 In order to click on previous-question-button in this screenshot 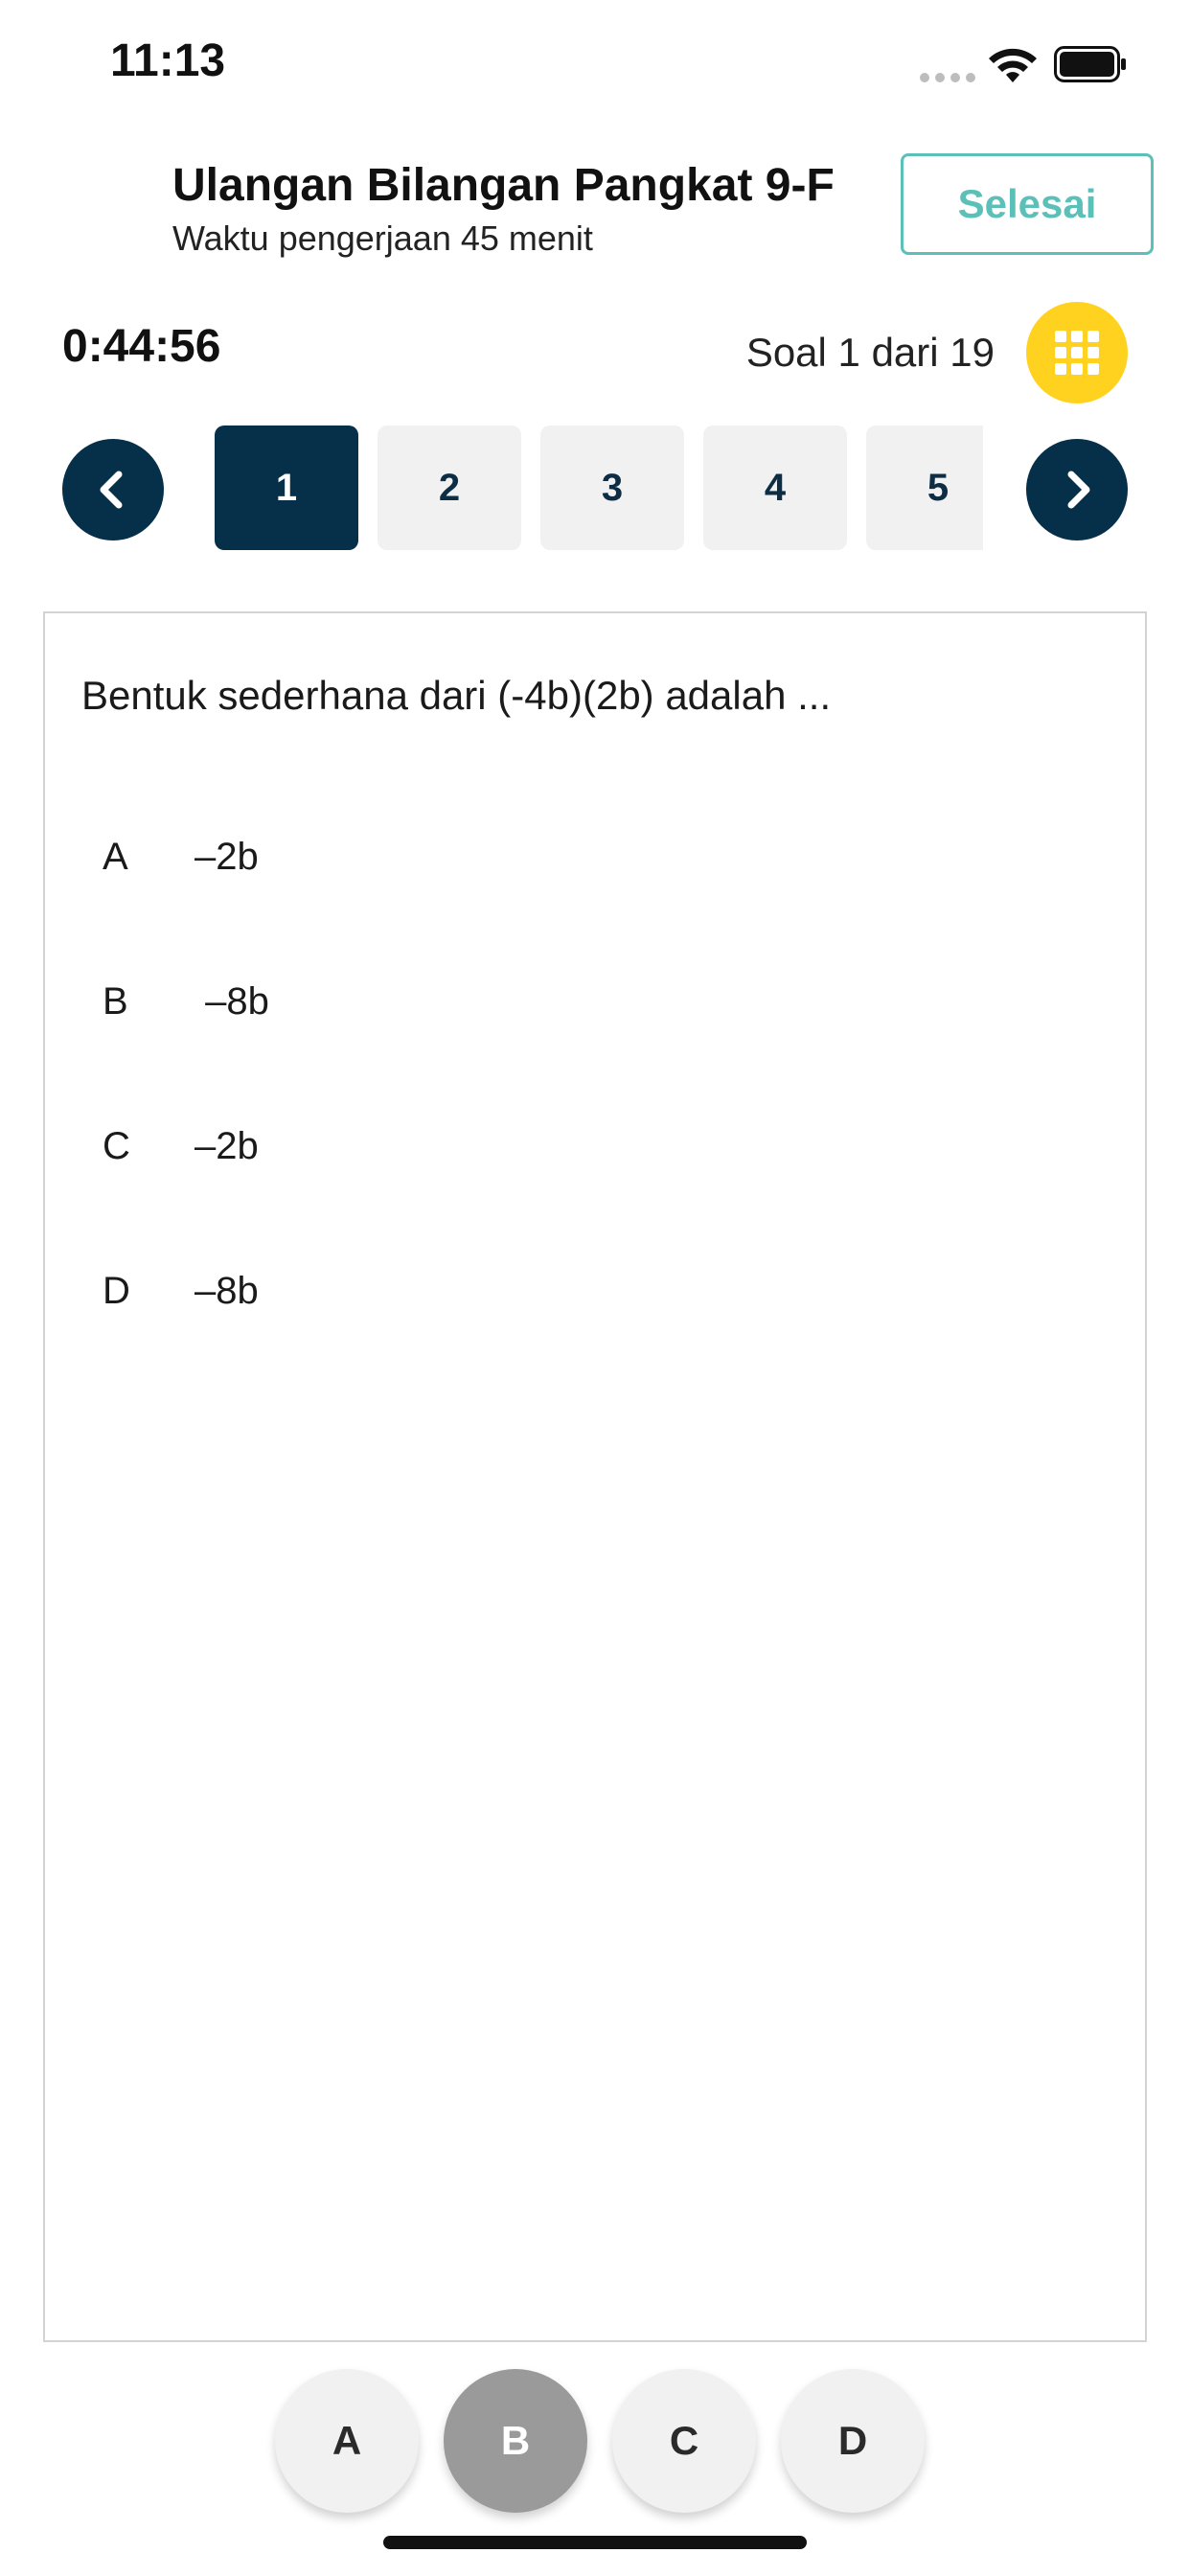, I will do `click(113, 490)`.